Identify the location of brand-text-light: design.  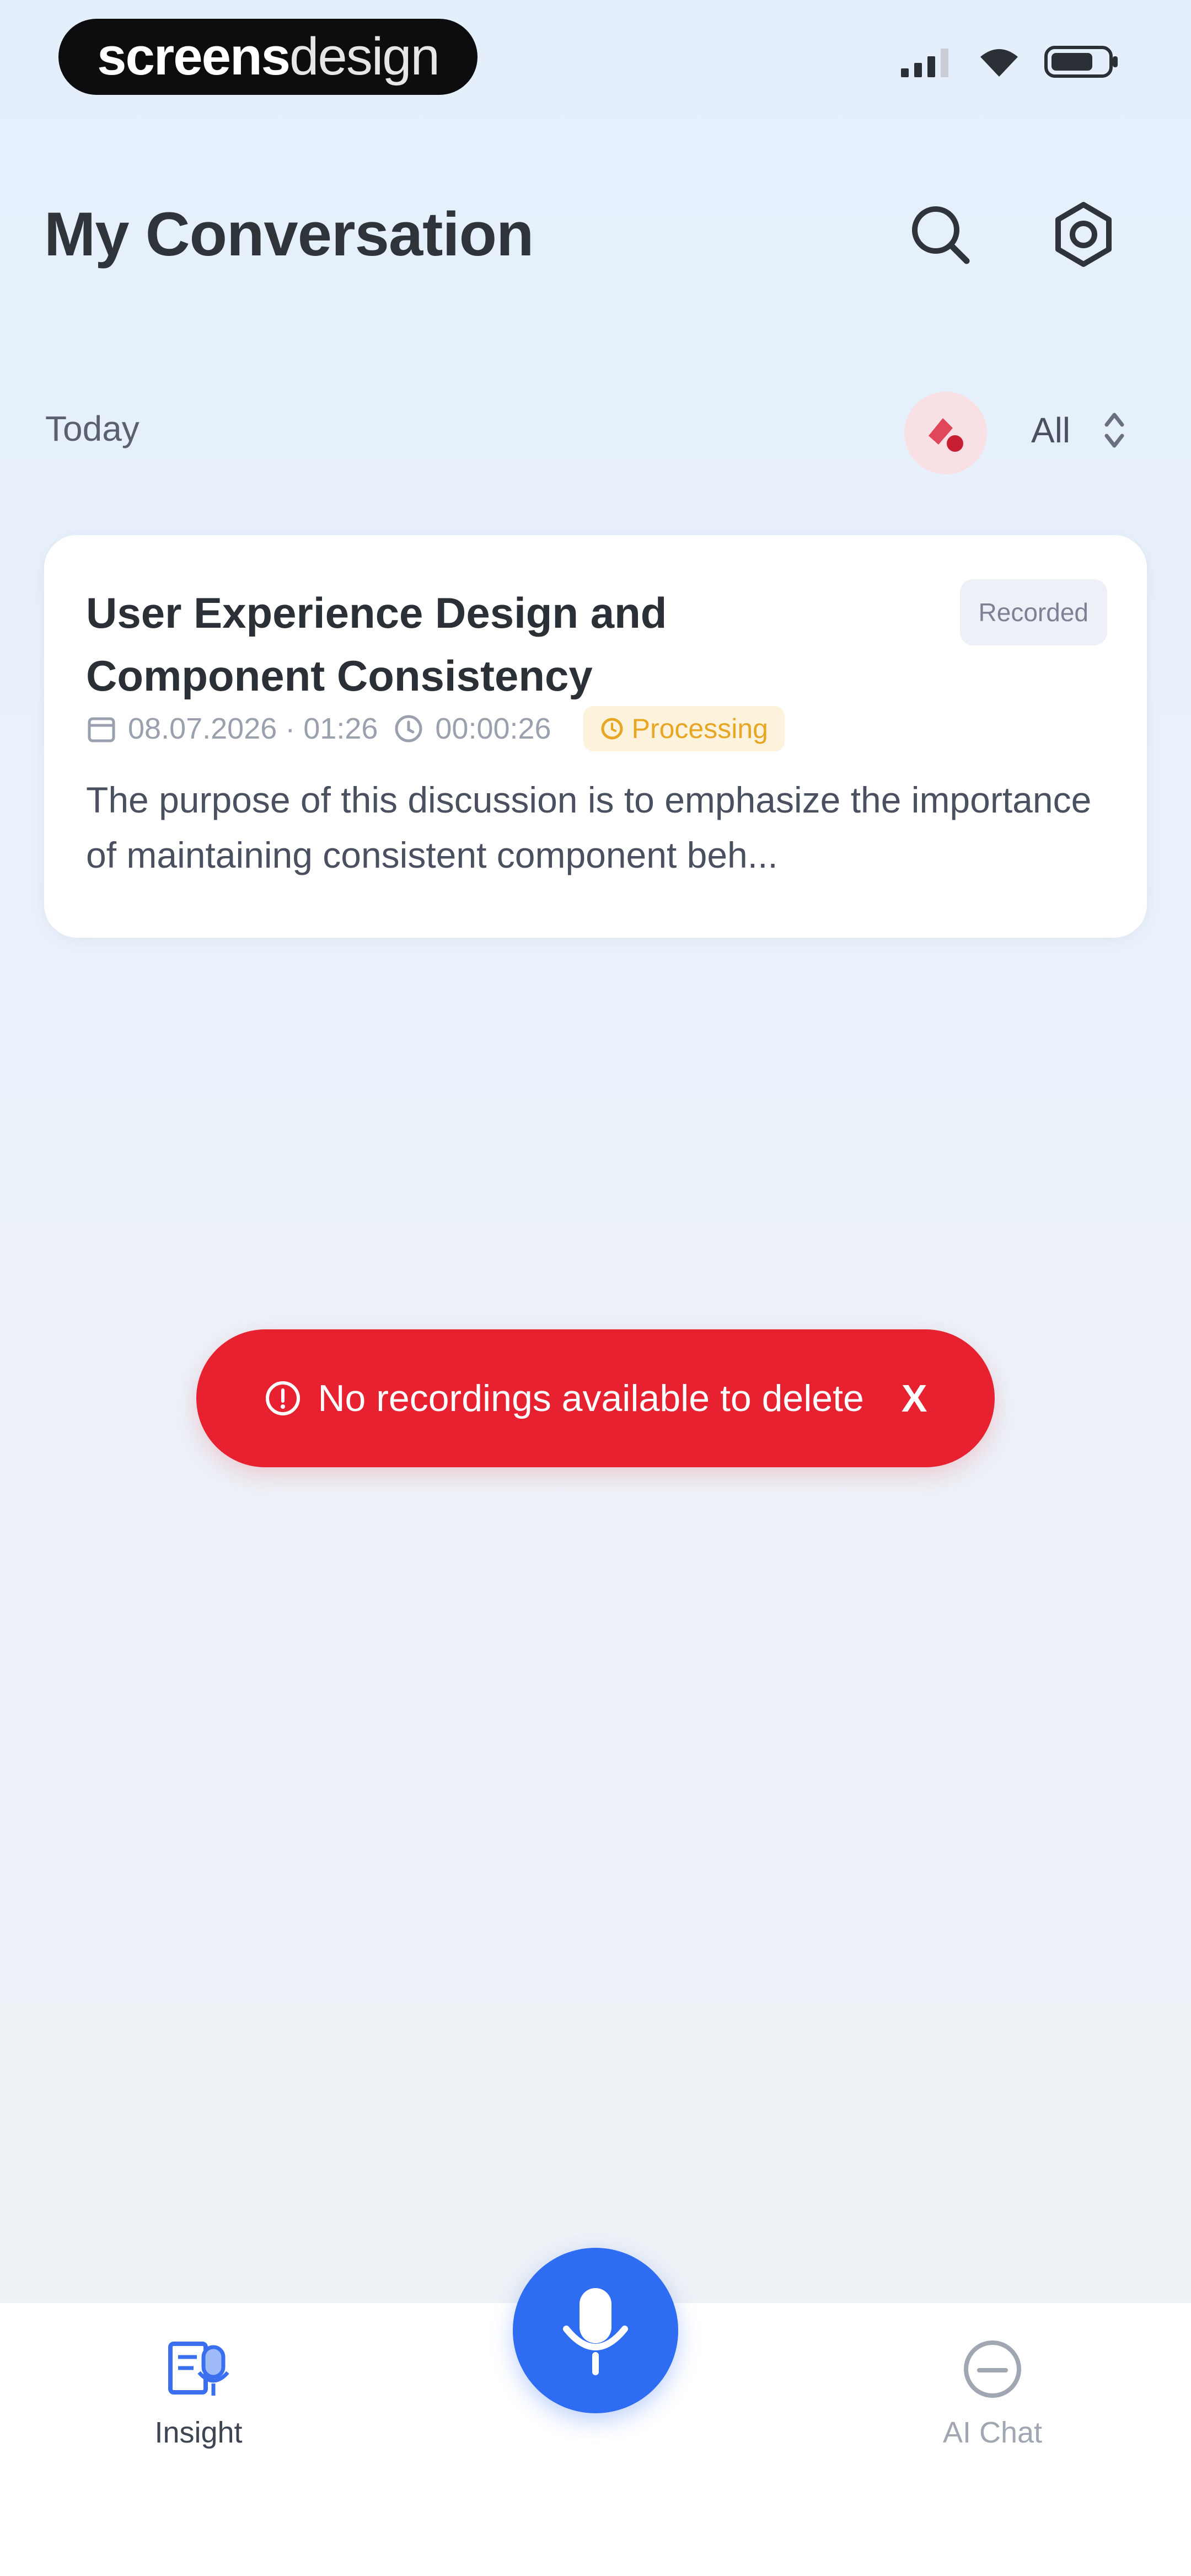
(364, 56).